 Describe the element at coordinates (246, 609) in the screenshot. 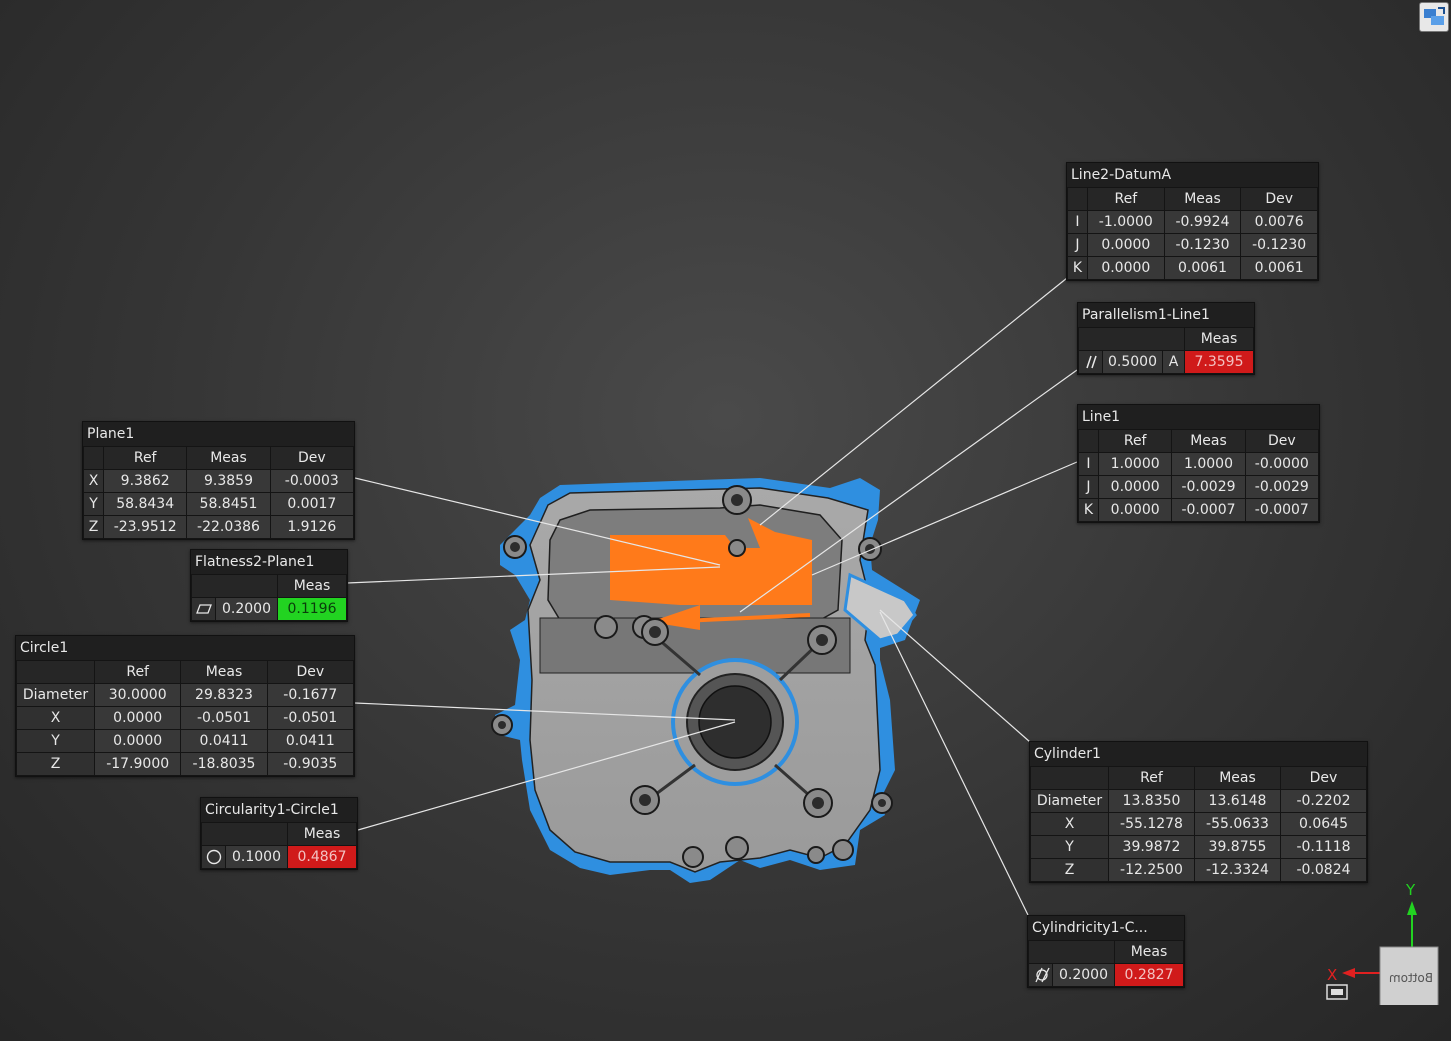

I see `tolerance-cell: 0.2000` at that location.